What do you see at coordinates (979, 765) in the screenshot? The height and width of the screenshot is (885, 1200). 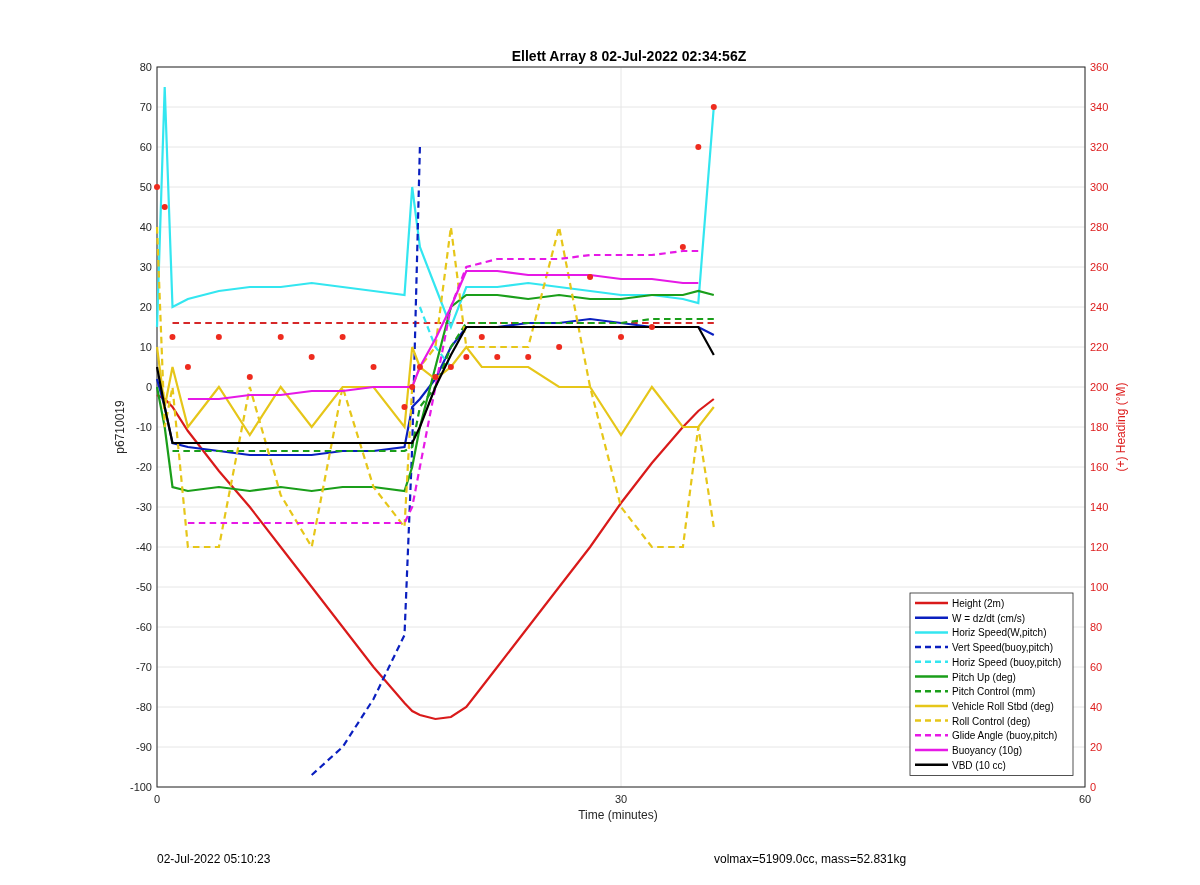 I see `legend-label: VBD (10 cc)` at bounding box center [979, 765].